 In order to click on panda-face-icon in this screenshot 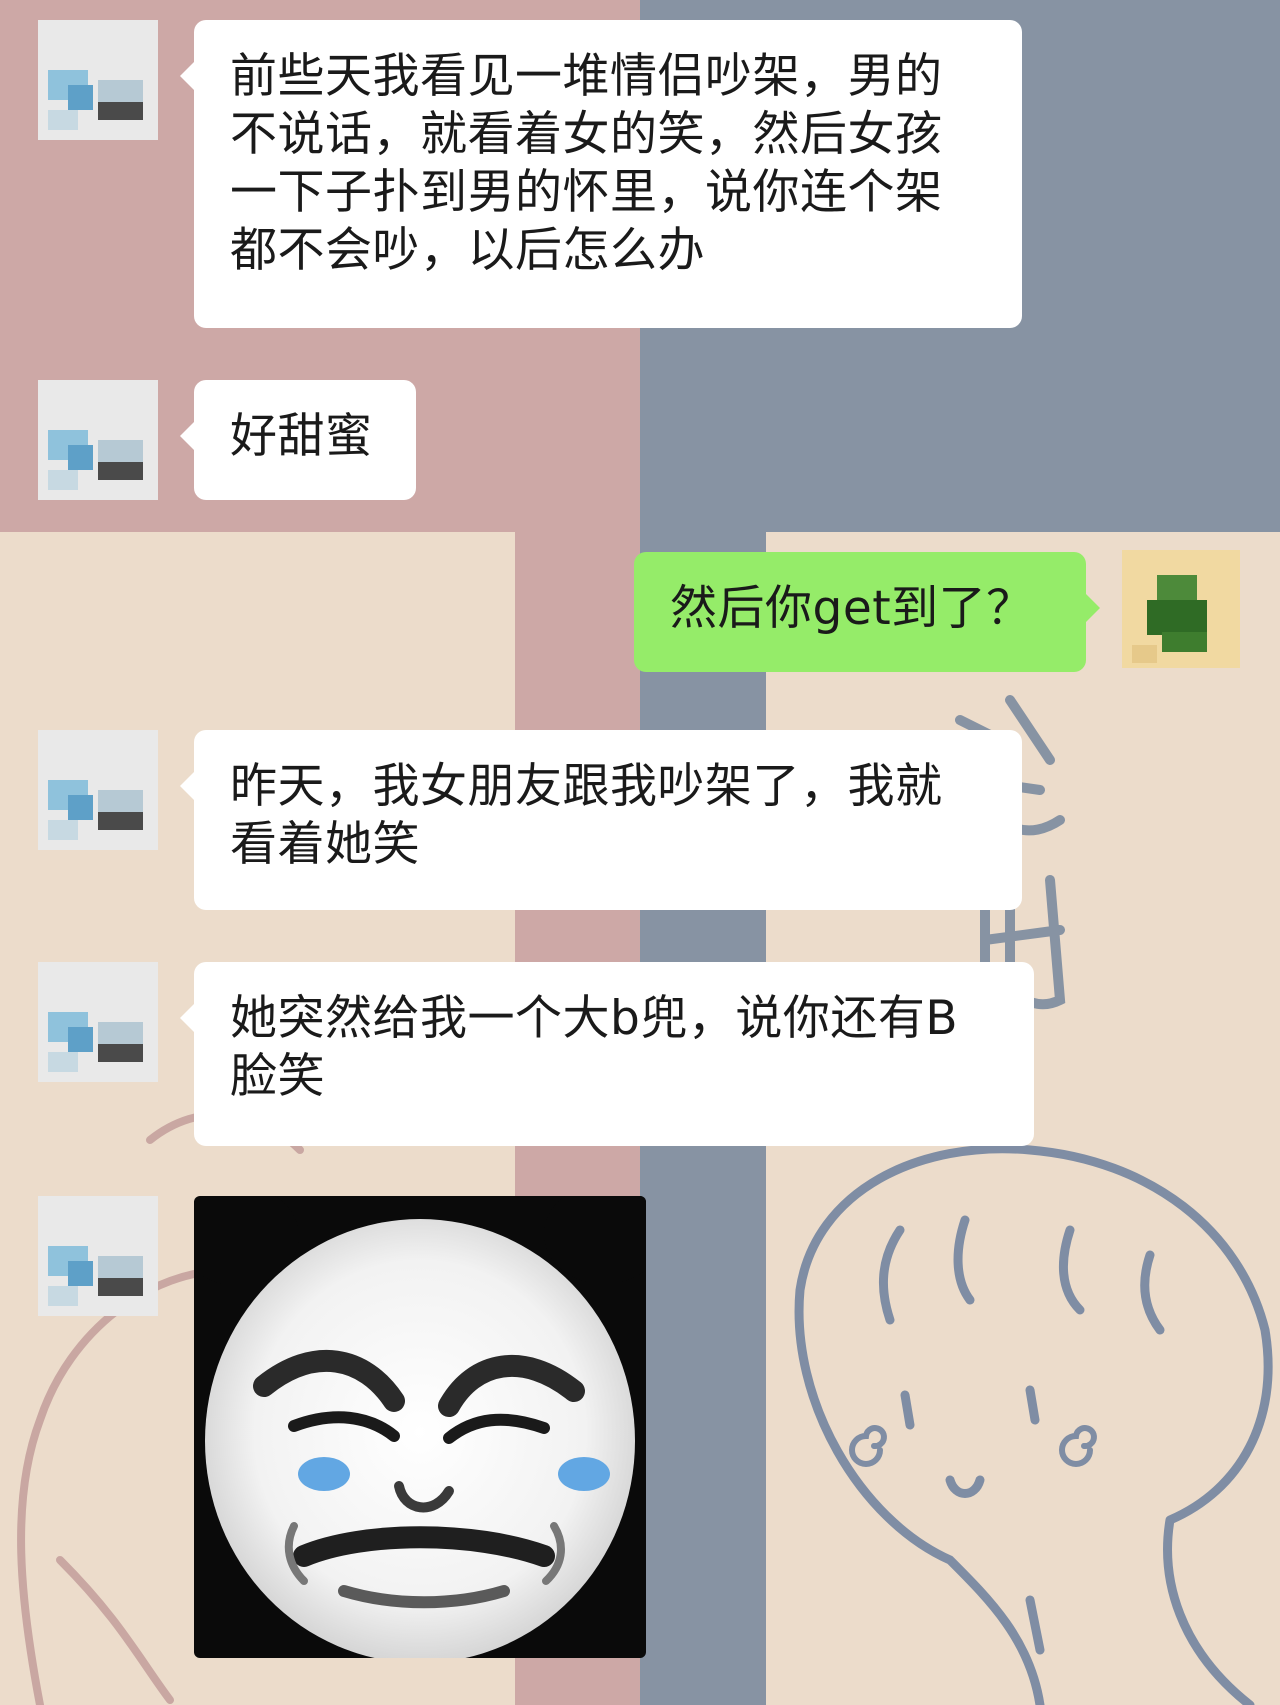, I will do `click(420, 1427)`.